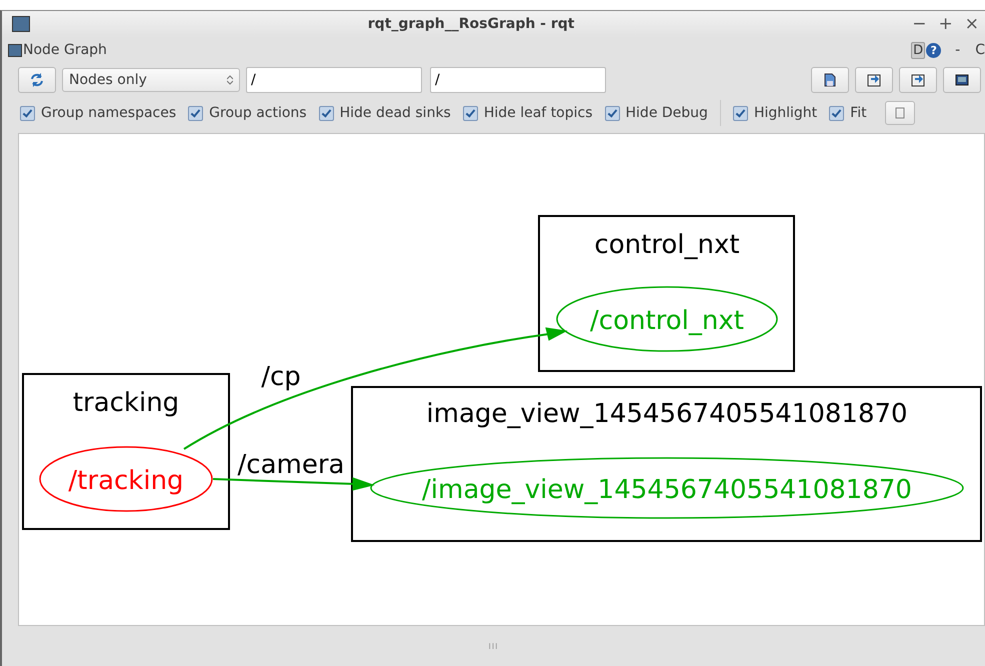 The image size is (985, 666). Describe the element at coordinates (945, 24) in the screenshot. I see `maximize-button: +` at that location.